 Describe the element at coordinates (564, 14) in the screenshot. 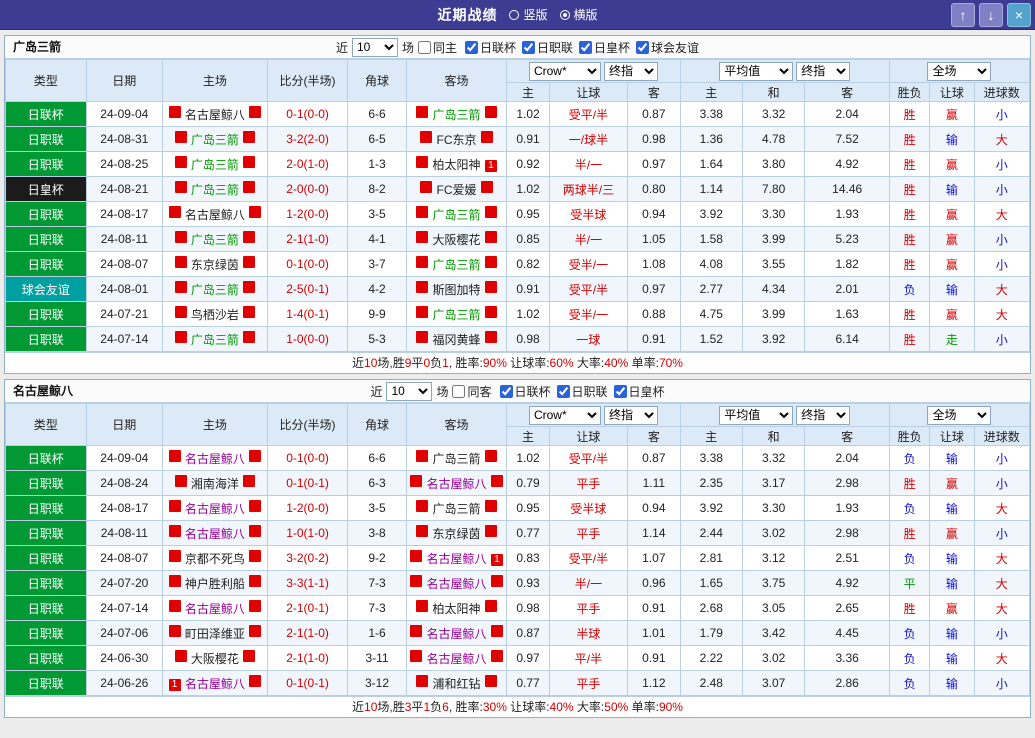

I see `radio-selected-icon` at that location.